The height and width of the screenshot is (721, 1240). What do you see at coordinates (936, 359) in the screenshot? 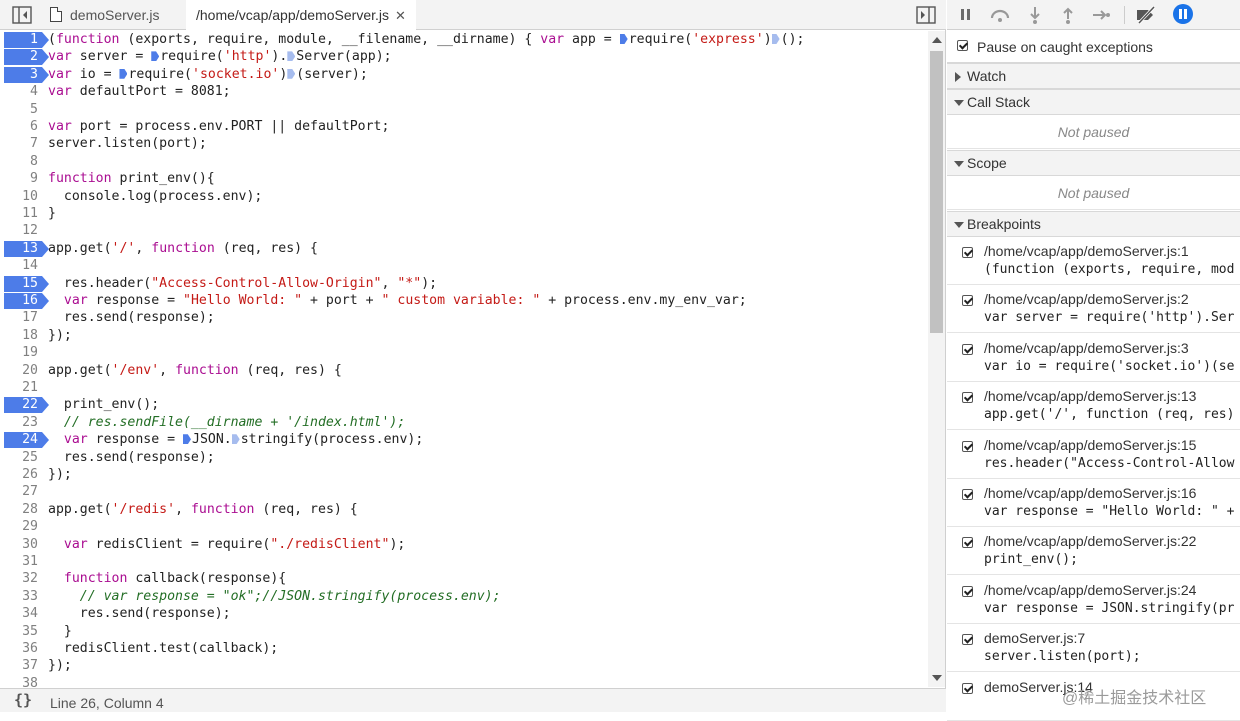
I see `editor-scrollbar` at bounding box center [936, 359].